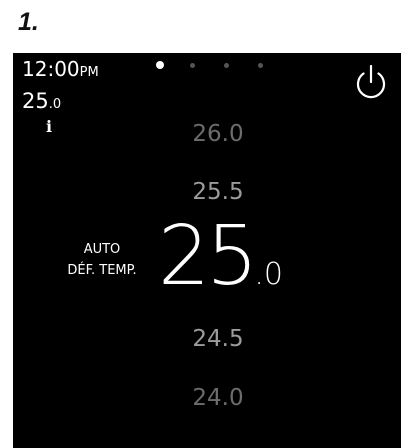  I want to click on info-icon: i, so click(49, 127).